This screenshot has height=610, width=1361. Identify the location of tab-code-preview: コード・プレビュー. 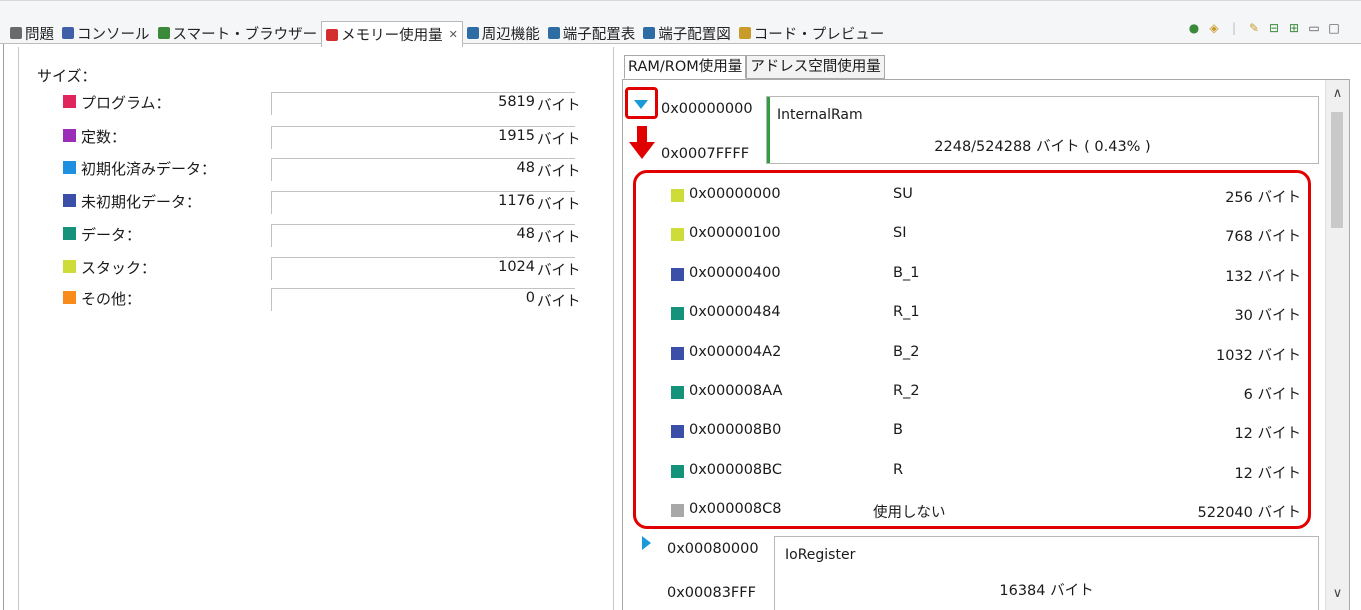
(812, 33).